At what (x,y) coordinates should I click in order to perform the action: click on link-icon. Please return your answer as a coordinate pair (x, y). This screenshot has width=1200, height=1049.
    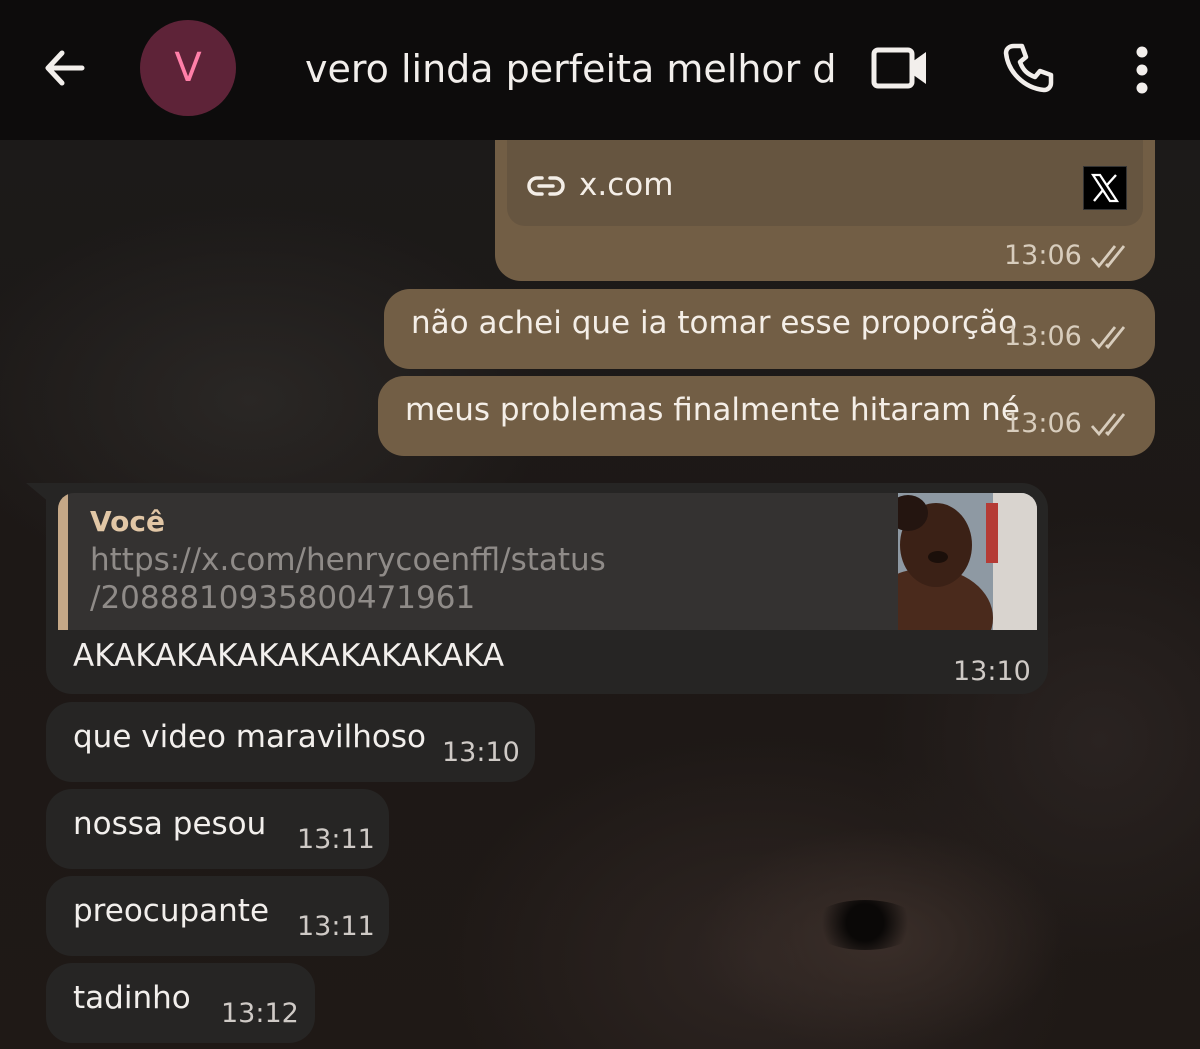
    Looking at the image, I should click on (546, 186).